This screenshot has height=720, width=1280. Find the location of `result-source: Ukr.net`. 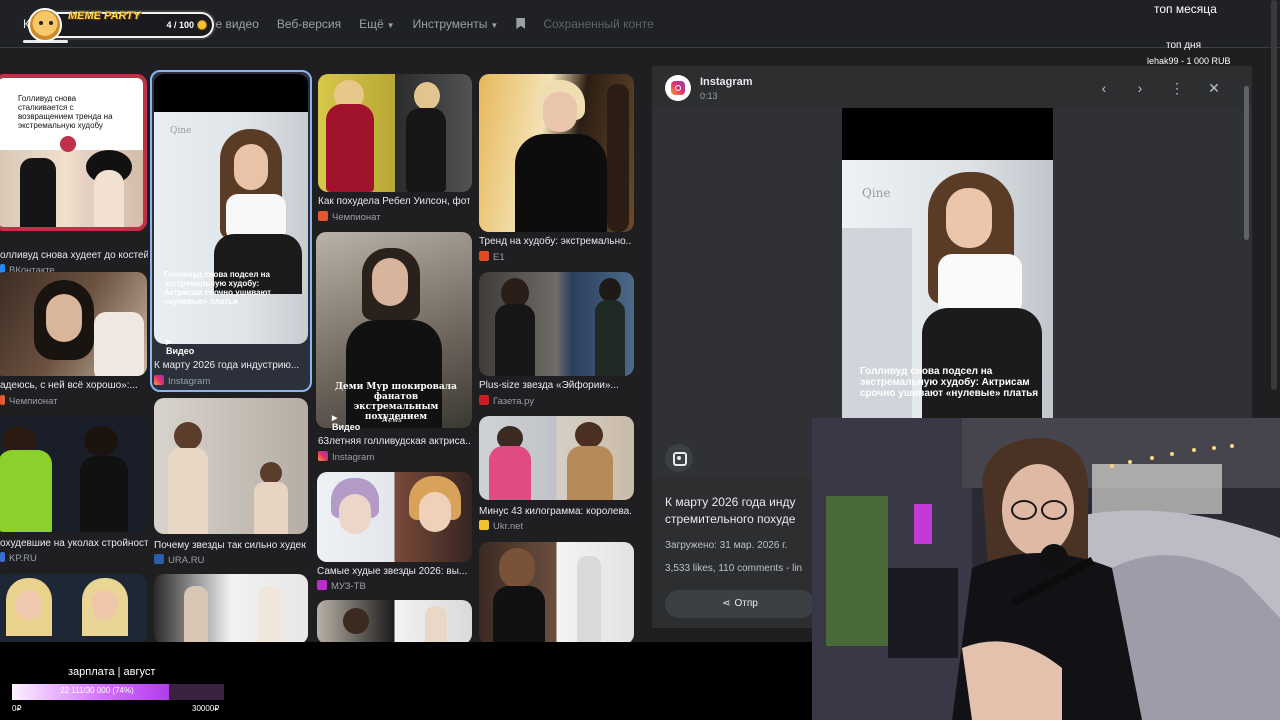

result-source: Ukr.net is located at coordinates (501, 526).